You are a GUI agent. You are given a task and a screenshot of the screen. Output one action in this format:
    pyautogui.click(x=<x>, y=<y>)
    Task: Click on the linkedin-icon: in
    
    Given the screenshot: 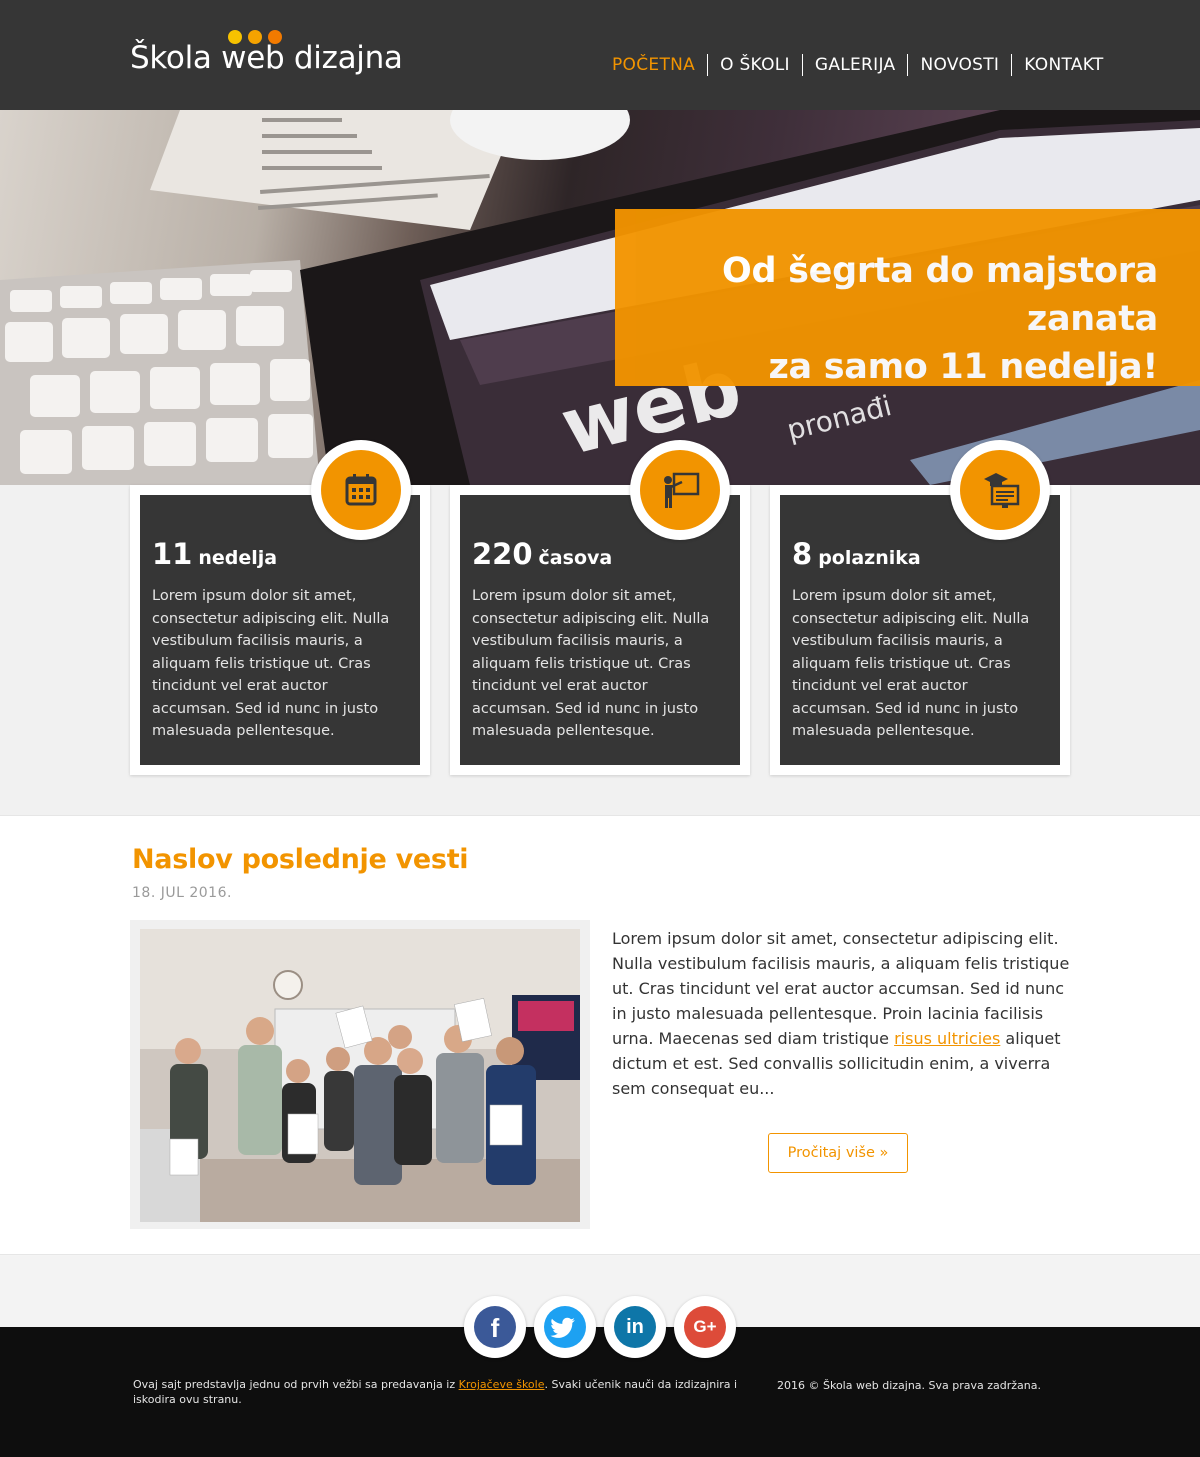 What is the action you would take?
    pyautogui.click(x=635, y=1327)
    